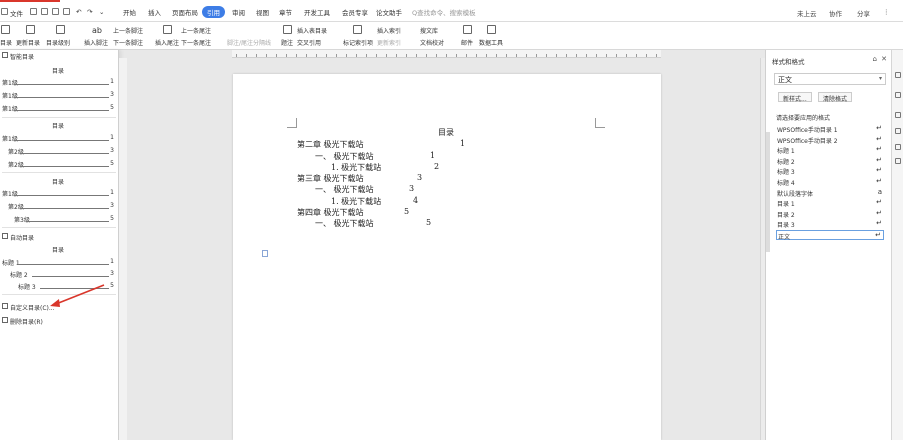 This screenshot has width=903, height=440. Describe the element at coordinates (5, 306) in the screenshot. I see `custom-toc-icon` at that location.